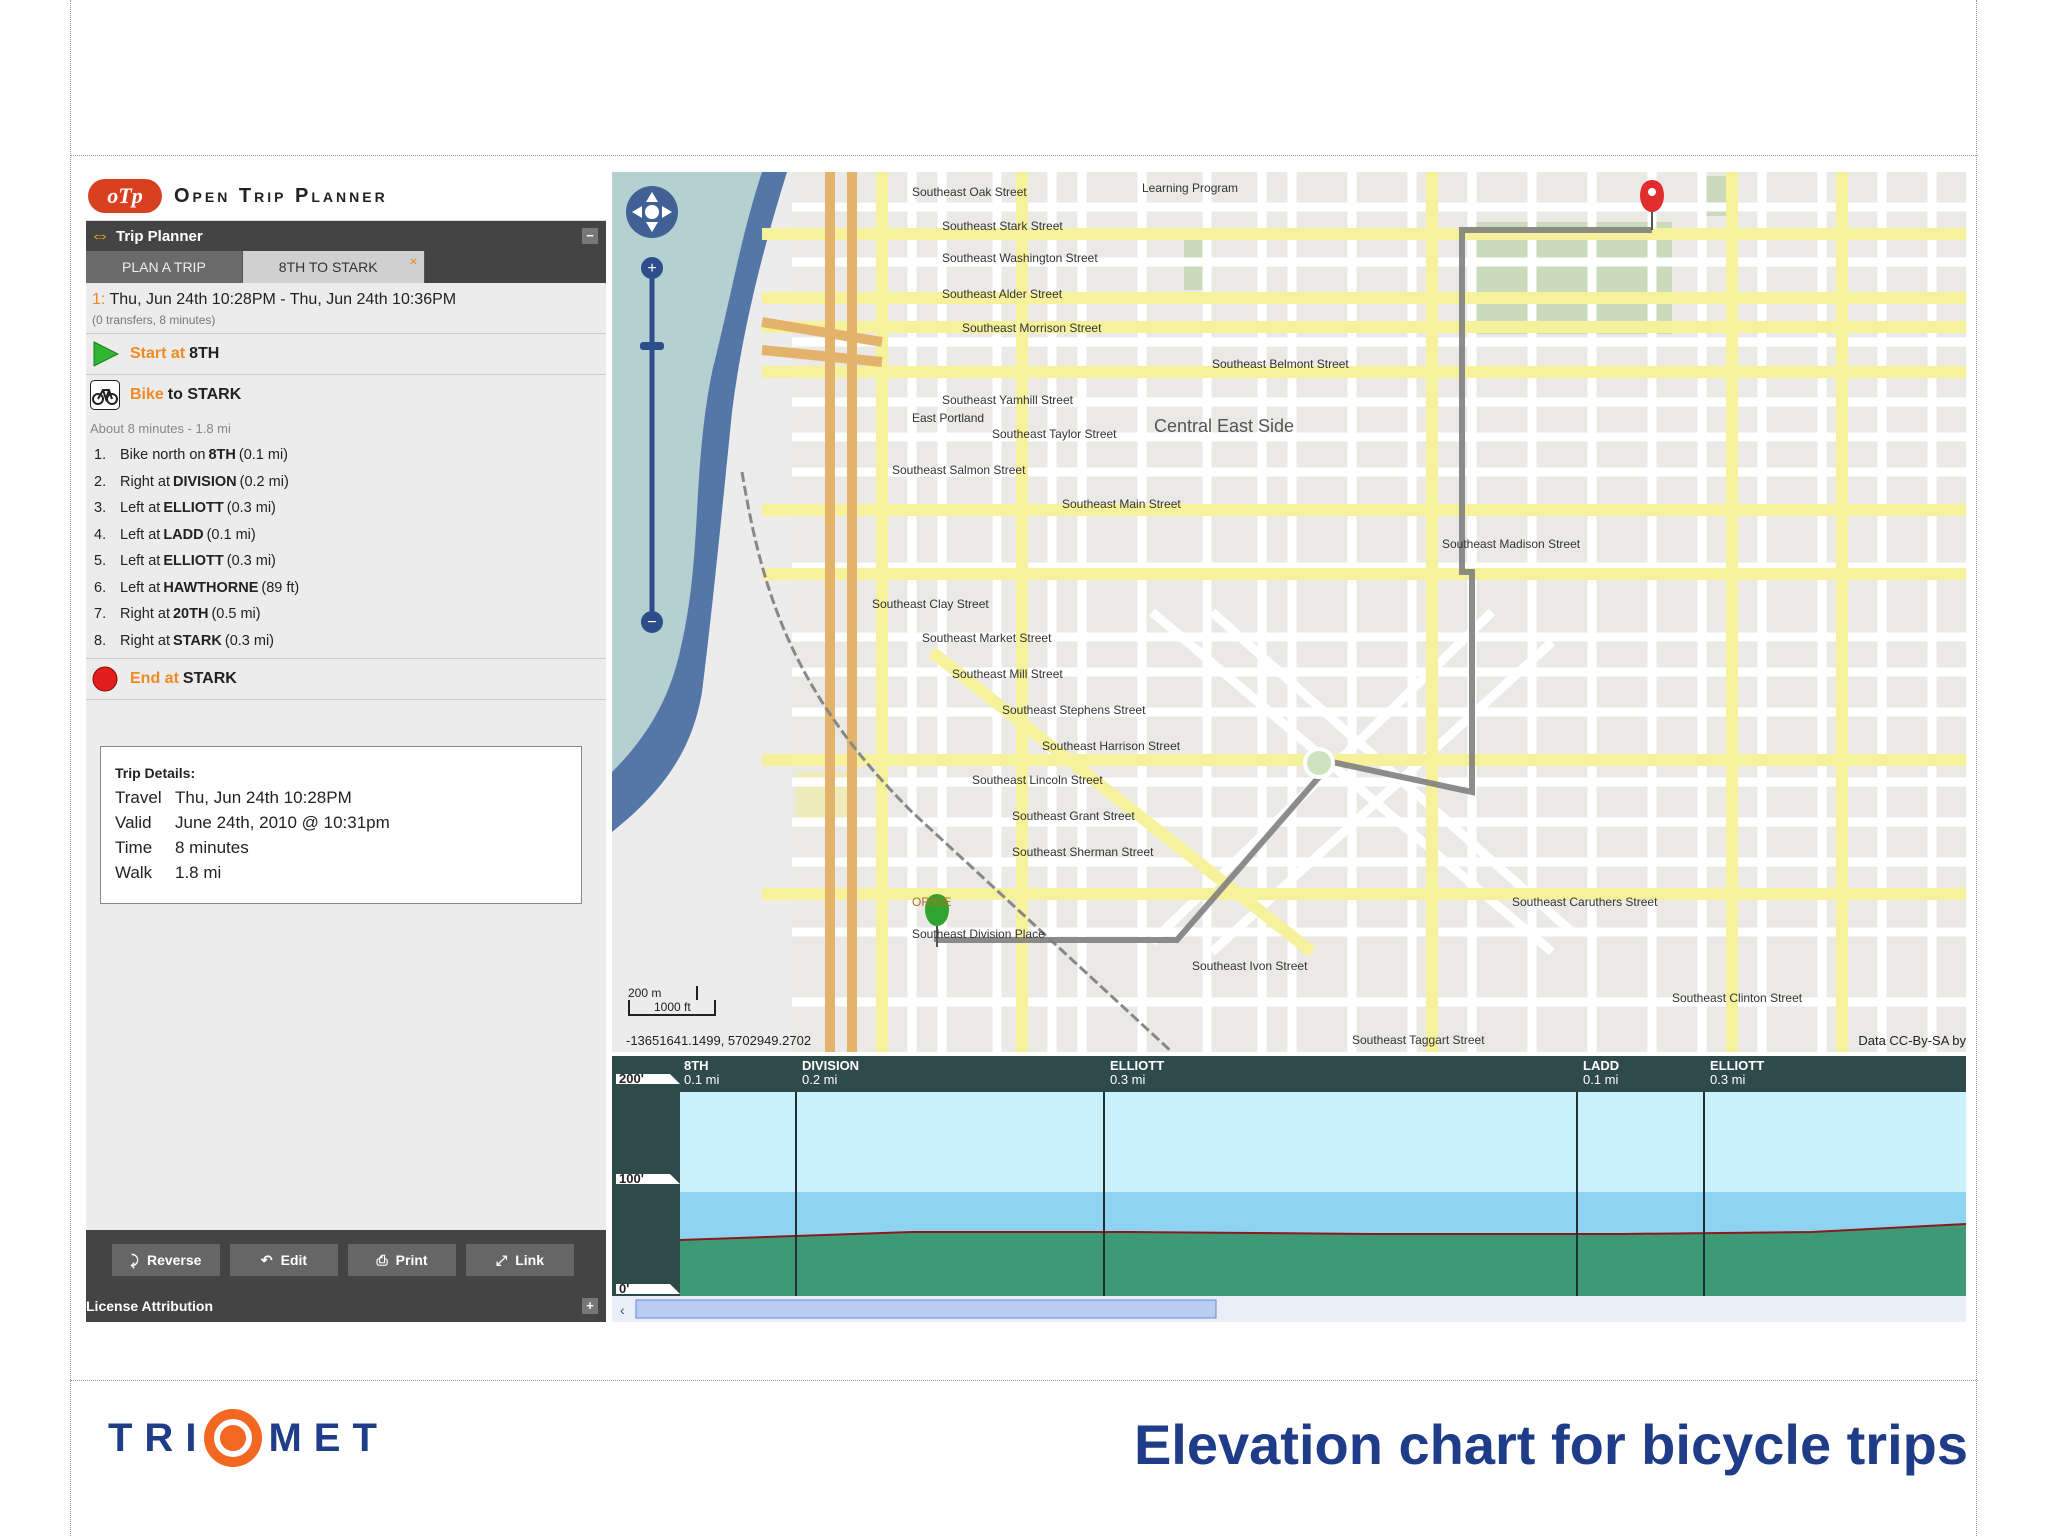 Image resolution: width=2048 pixels, height=1536 pixels. I want to click on segment-name: DIVISION, so click(830, 1065).